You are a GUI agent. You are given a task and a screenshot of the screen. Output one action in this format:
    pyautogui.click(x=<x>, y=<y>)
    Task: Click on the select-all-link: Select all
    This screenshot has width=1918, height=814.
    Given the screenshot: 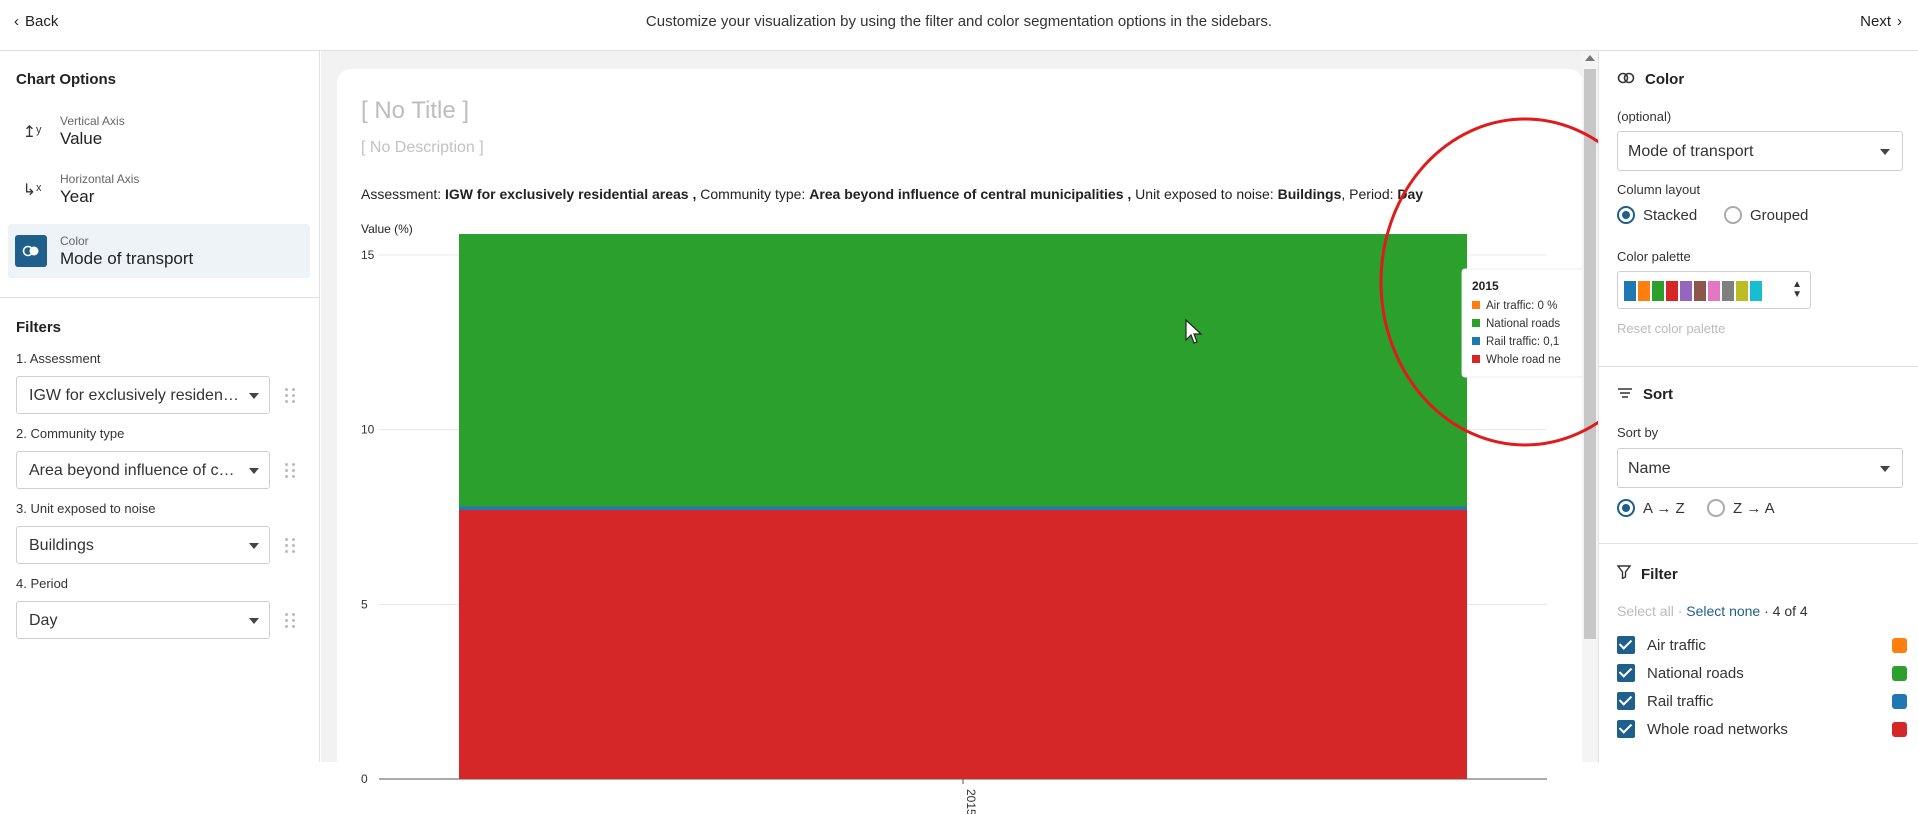 What is the action you would take?
    pyautogui.click(x=1645, y=611)
    